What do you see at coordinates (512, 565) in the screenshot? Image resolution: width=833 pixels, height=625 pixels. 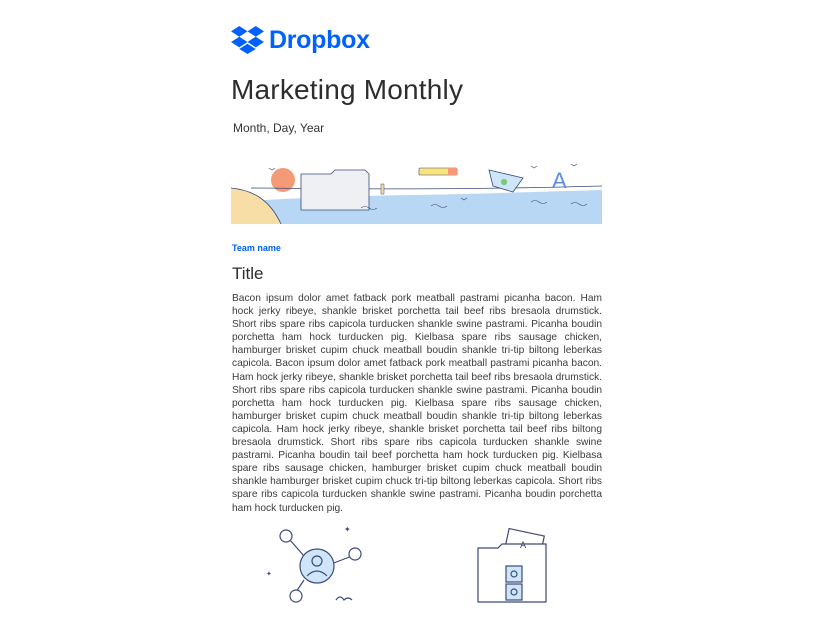 I see `file-folder-illustration: A` at bounding box center [512, 565].